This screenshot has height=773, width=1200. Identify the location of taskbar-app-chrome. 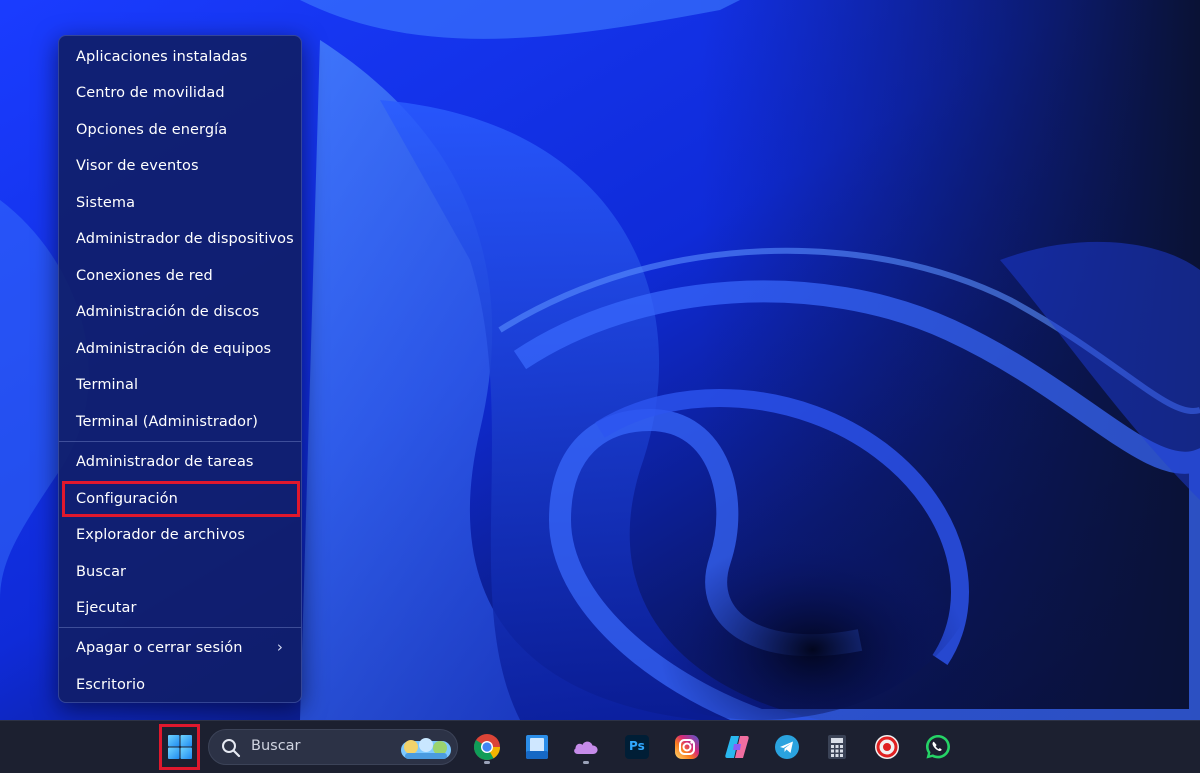
(487, 747).